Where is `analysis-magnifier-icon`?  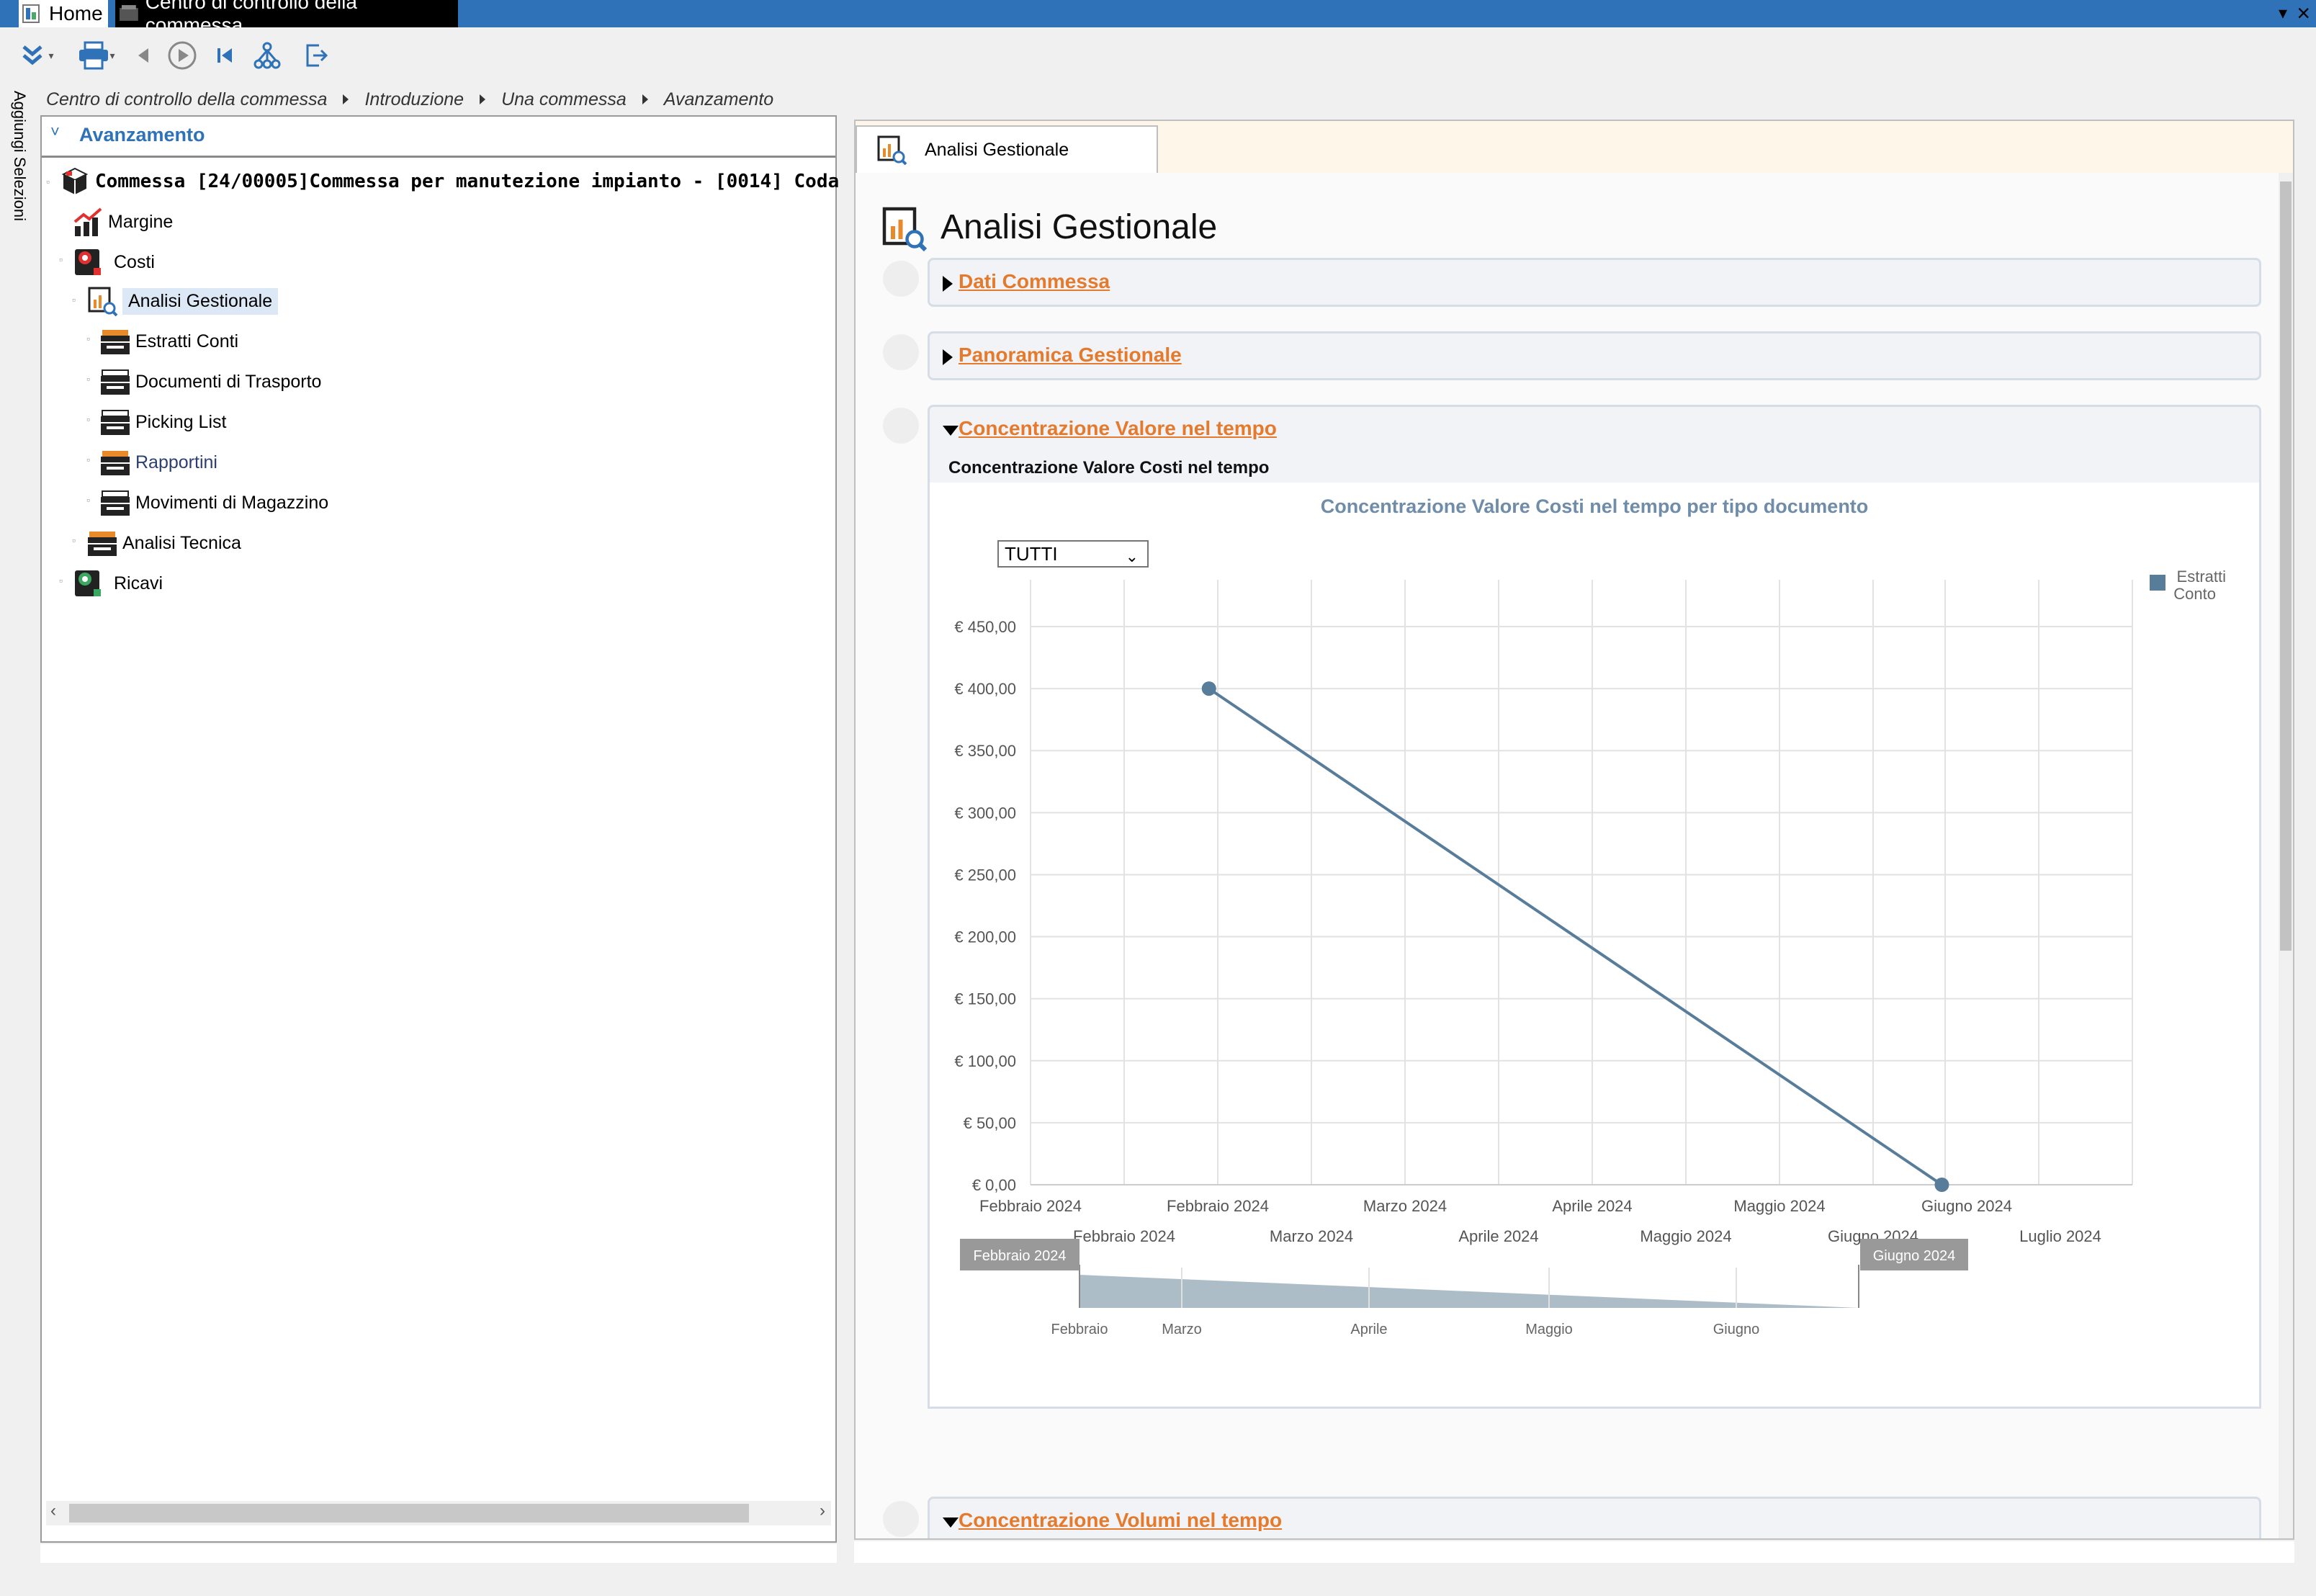 analysis-magnifier-icon is located at coordinates (905, 230).